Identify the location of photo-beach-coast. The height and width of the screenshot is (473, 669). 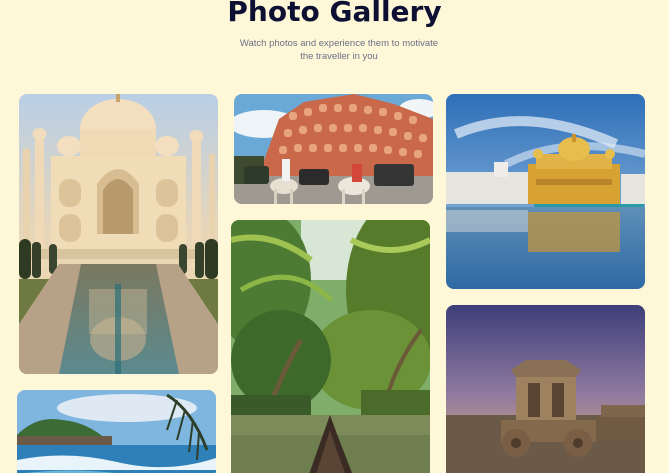
(116, 431).